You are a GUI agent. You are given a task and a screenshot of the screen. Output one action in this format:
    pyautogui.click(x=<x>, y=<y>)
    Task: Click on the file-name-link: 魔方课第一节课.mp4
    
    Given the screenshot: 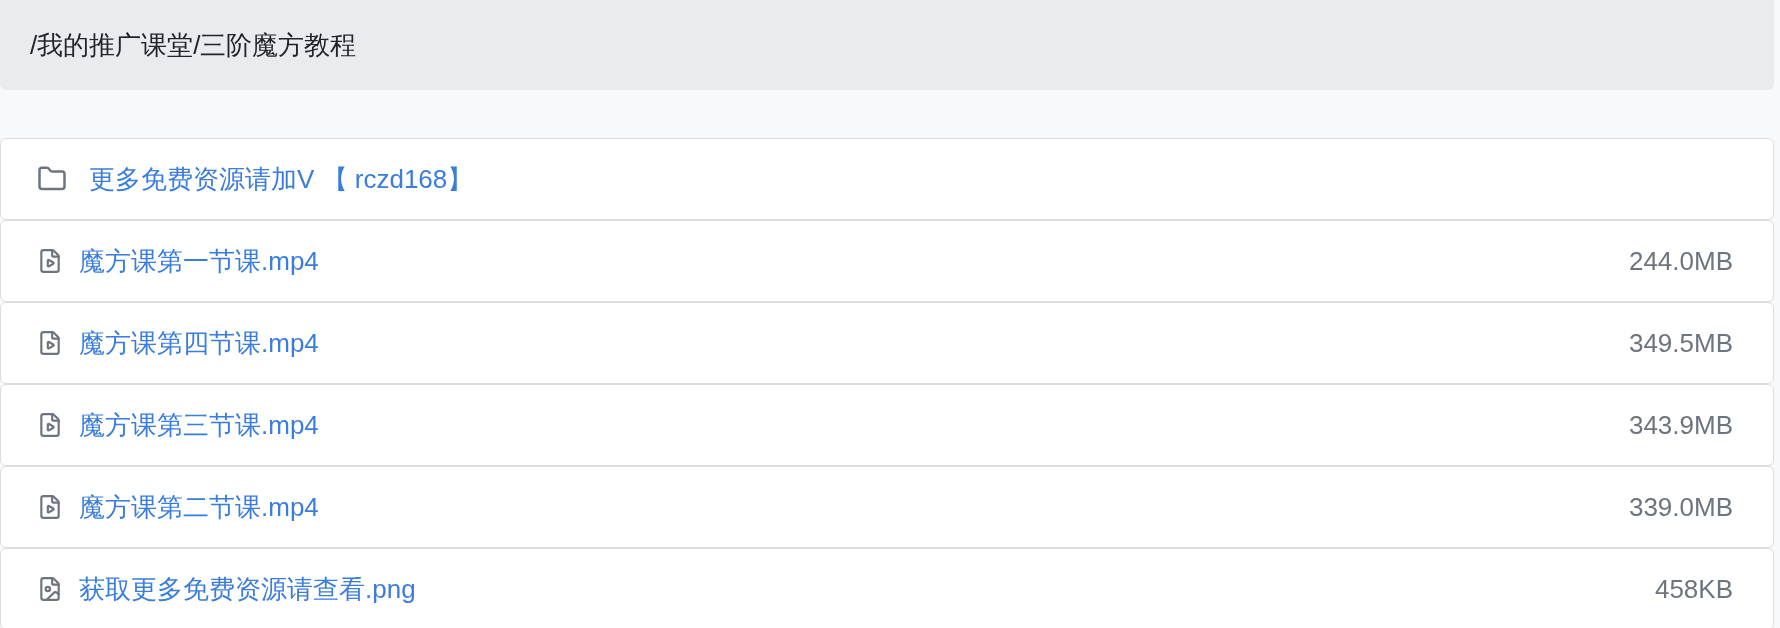 What is the action you would take?
    pyautogui.click(x=199, y=261)
    